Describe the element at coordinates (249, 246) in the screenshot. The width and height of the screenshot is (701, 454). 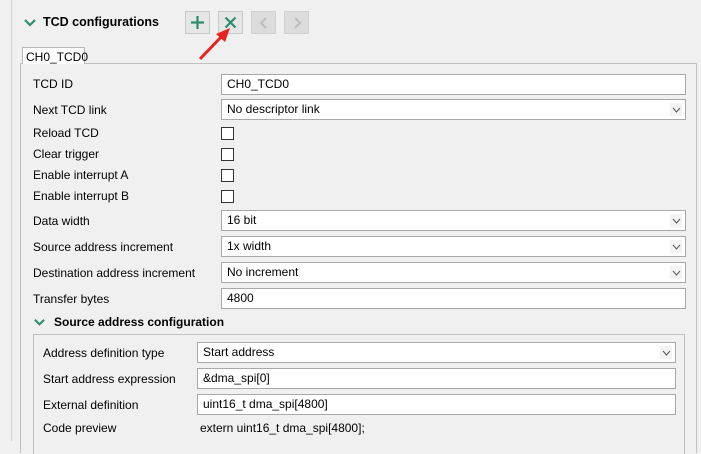
I see `source-increment-value: 1x width` at that location.